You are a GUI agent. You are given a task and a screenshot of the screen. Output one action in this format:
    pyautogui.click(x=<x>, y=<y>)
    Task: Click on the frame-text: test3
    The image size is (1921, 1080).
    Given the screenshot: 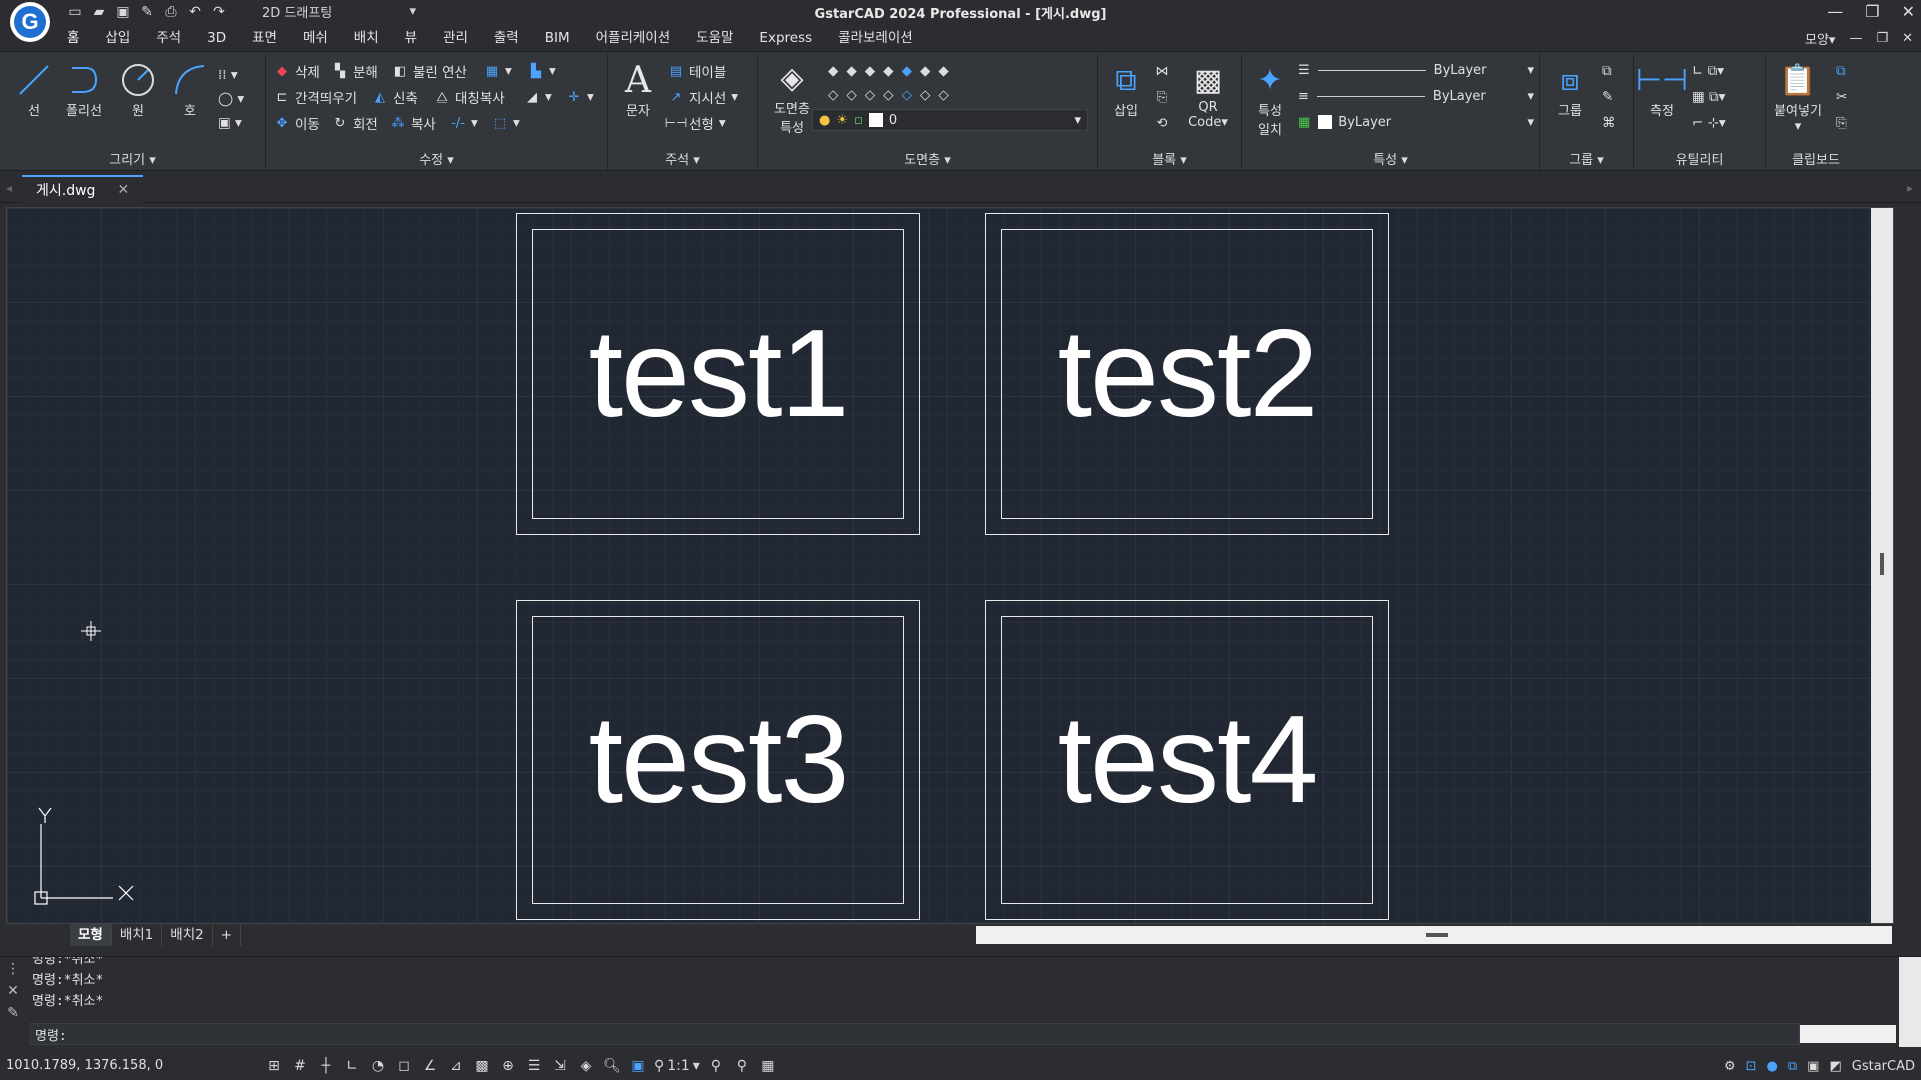 What is the action you would take?
    pyautogui.click(x=719, y=760)
    